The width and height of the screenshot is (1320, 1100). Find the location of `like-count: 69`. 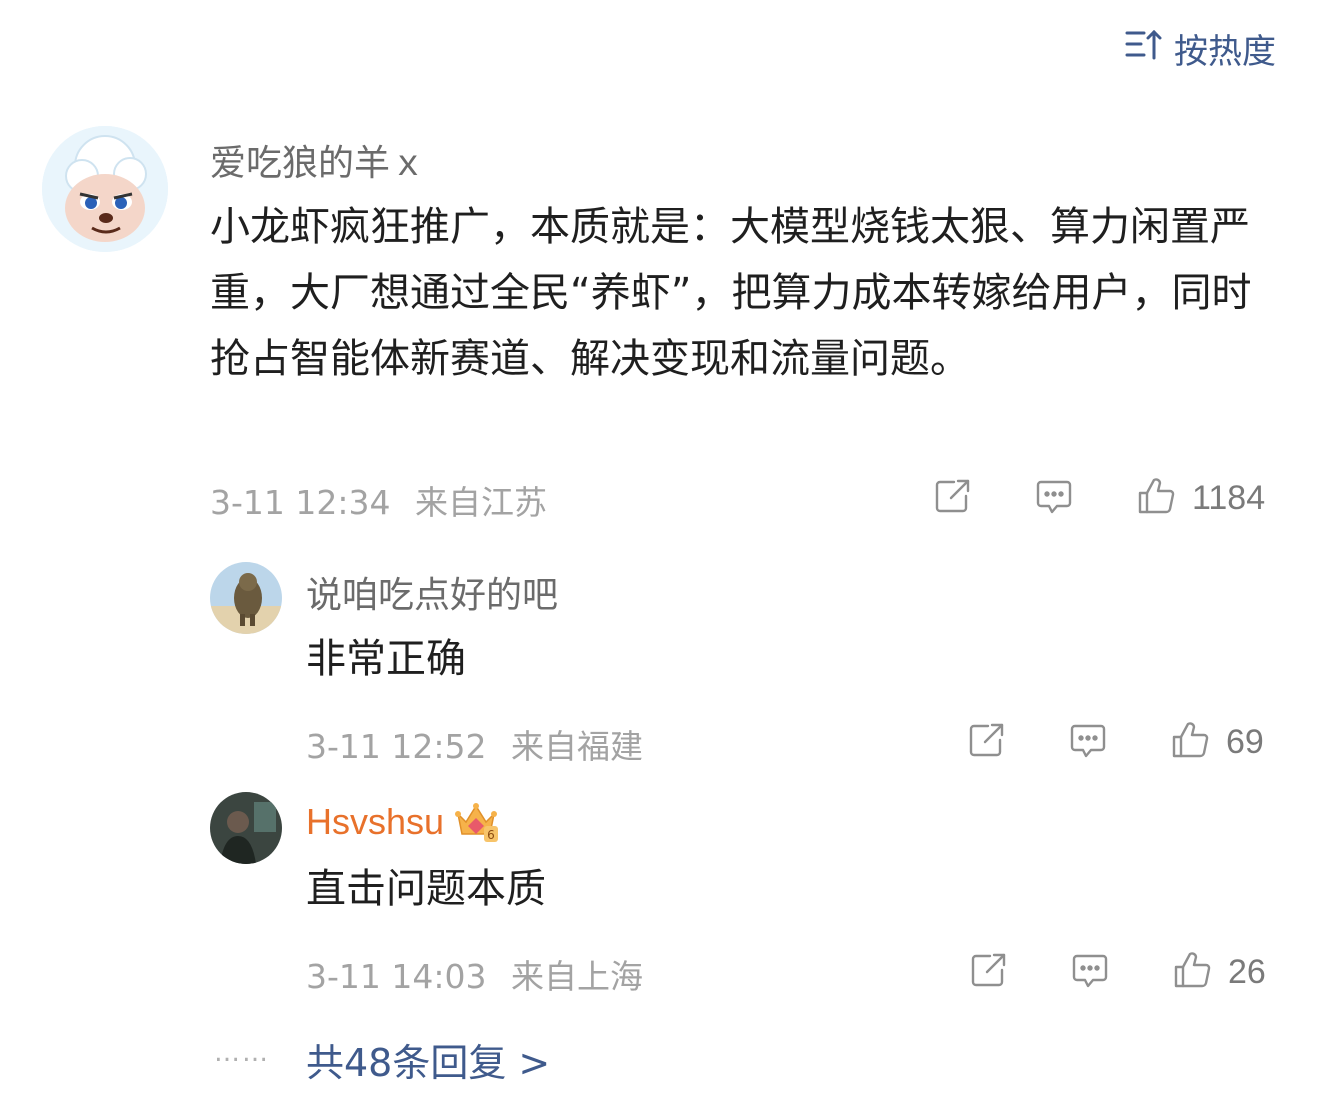

like-count: 69 is located at coordinates (1245, 741).